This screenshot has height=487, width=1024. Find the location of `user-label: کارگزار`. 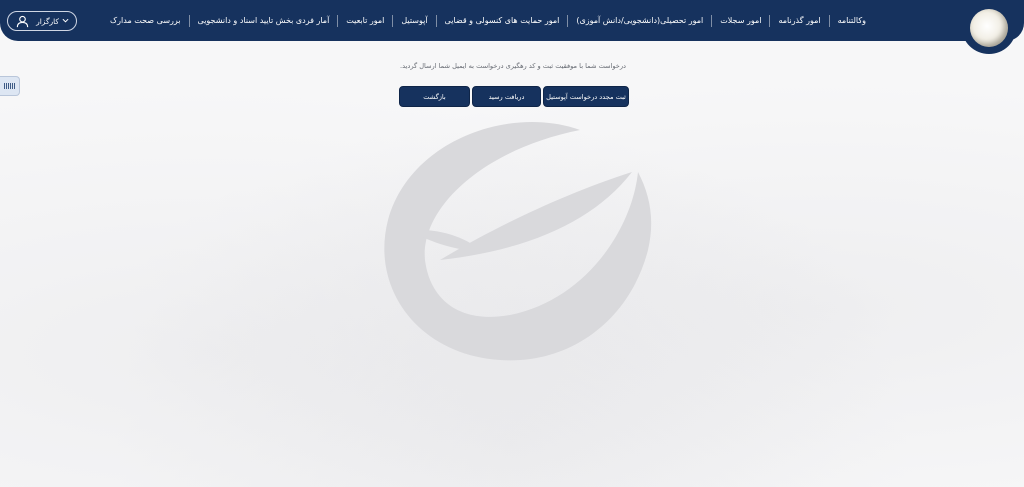

user-label: کارگزار is located at coordinates (47, 21).